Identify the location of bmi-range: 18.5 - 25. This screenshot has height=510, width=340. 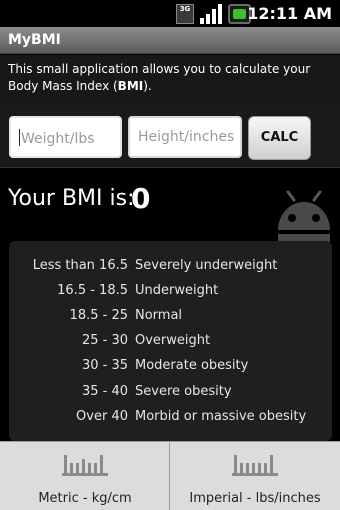
(98, 315).